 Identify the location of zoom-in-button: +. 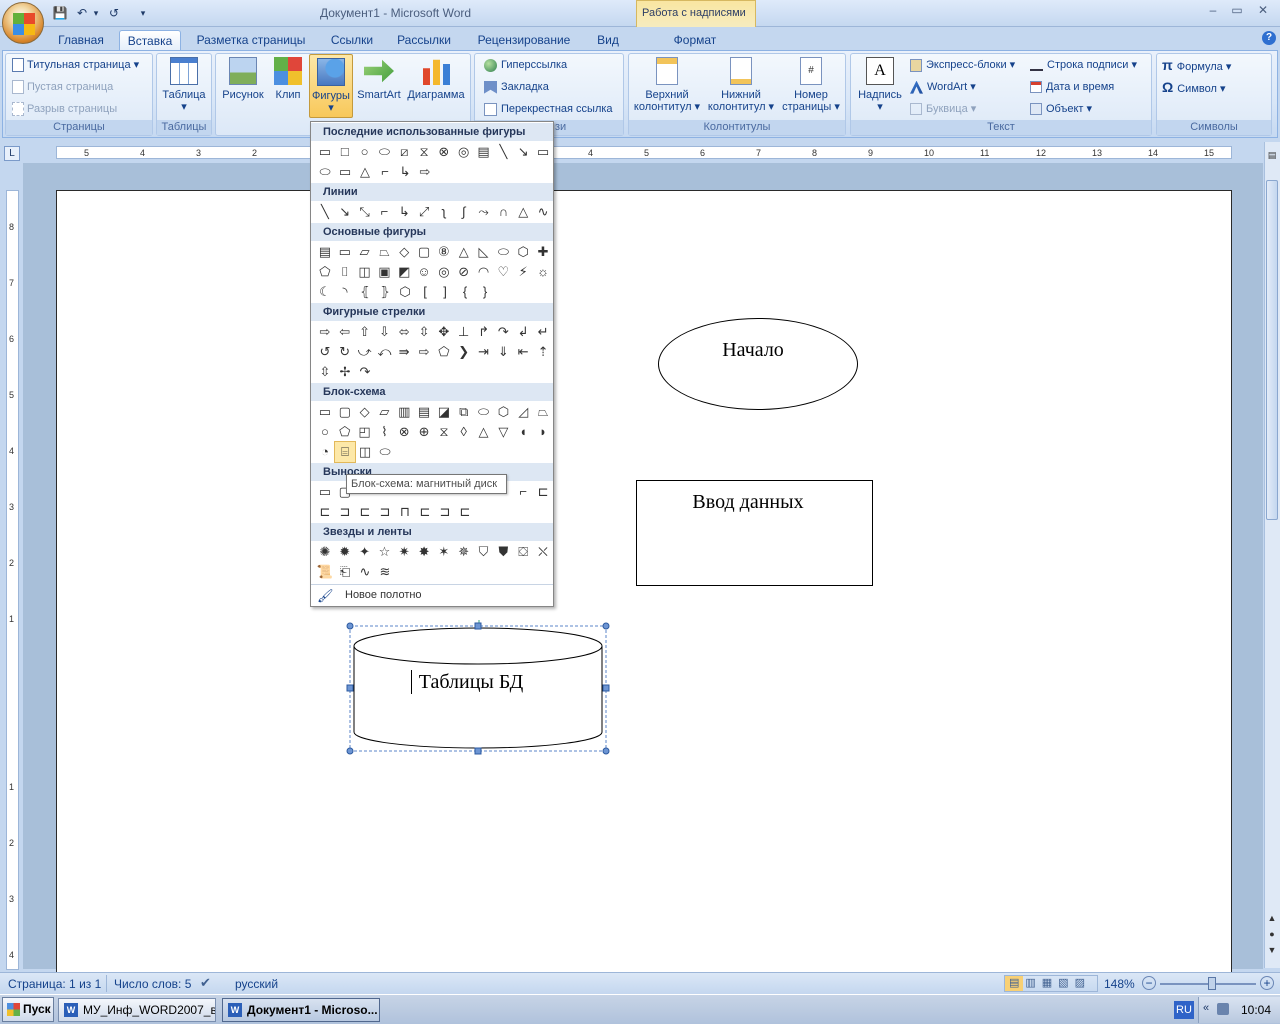
(1267, 983).